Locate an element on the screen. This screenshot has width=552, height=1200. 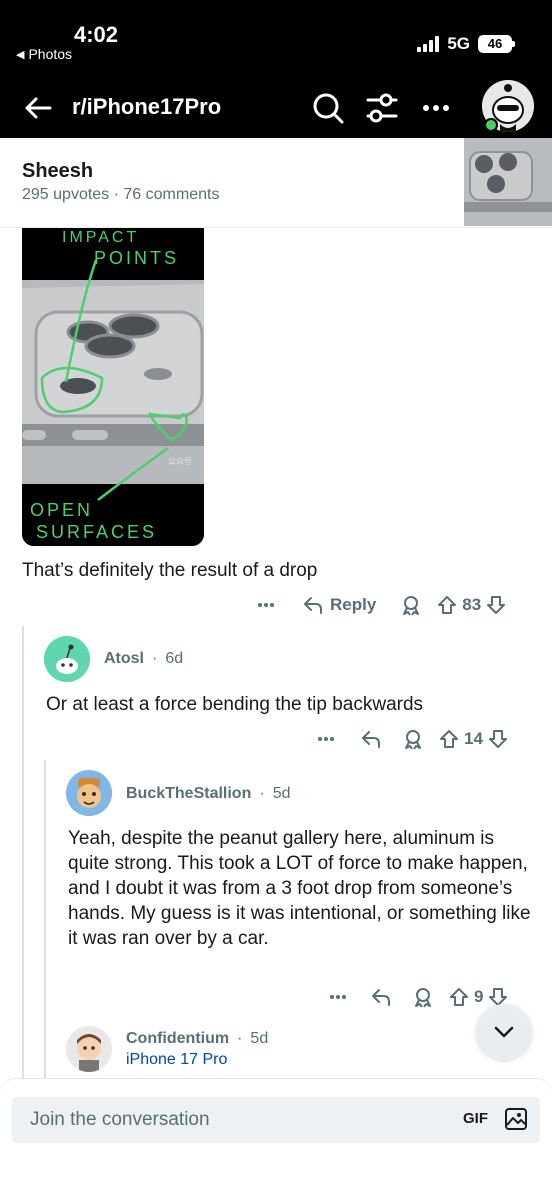
comment-meta: BuckTheStallion · 5d is located at coordinates (208, 794).